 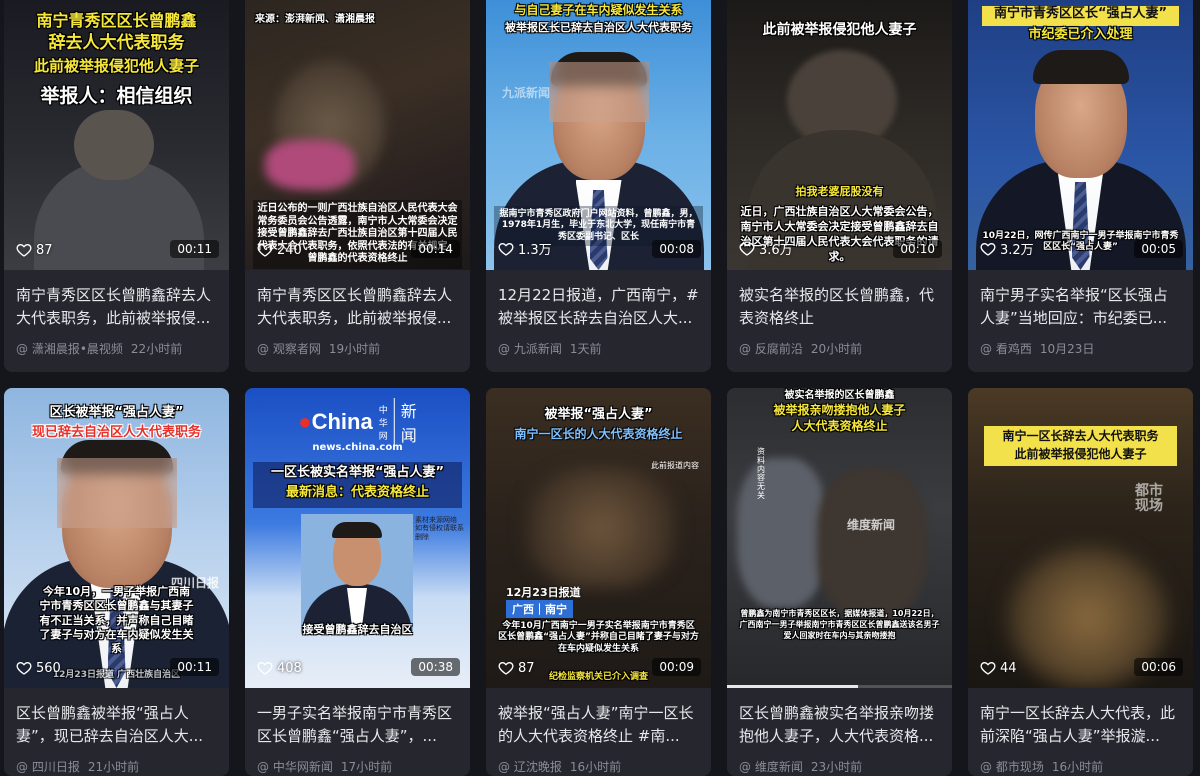 What do you see at coordinates (598, 27) in the screenshot?
I see `overlay-text: 被举报区长已辞去自治区人大代表职务` at bounding box center [598, 27].